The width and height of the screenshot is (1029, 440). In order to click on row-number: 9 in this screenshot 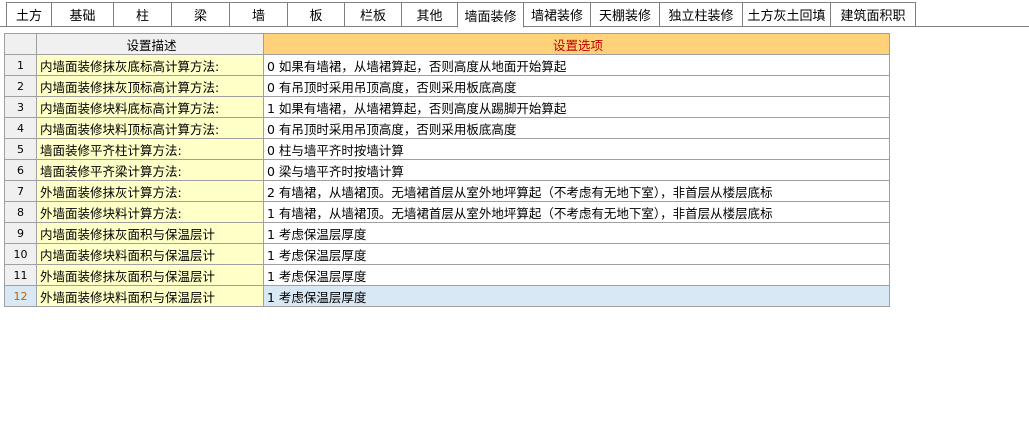, I will do `click(20, 233)`.